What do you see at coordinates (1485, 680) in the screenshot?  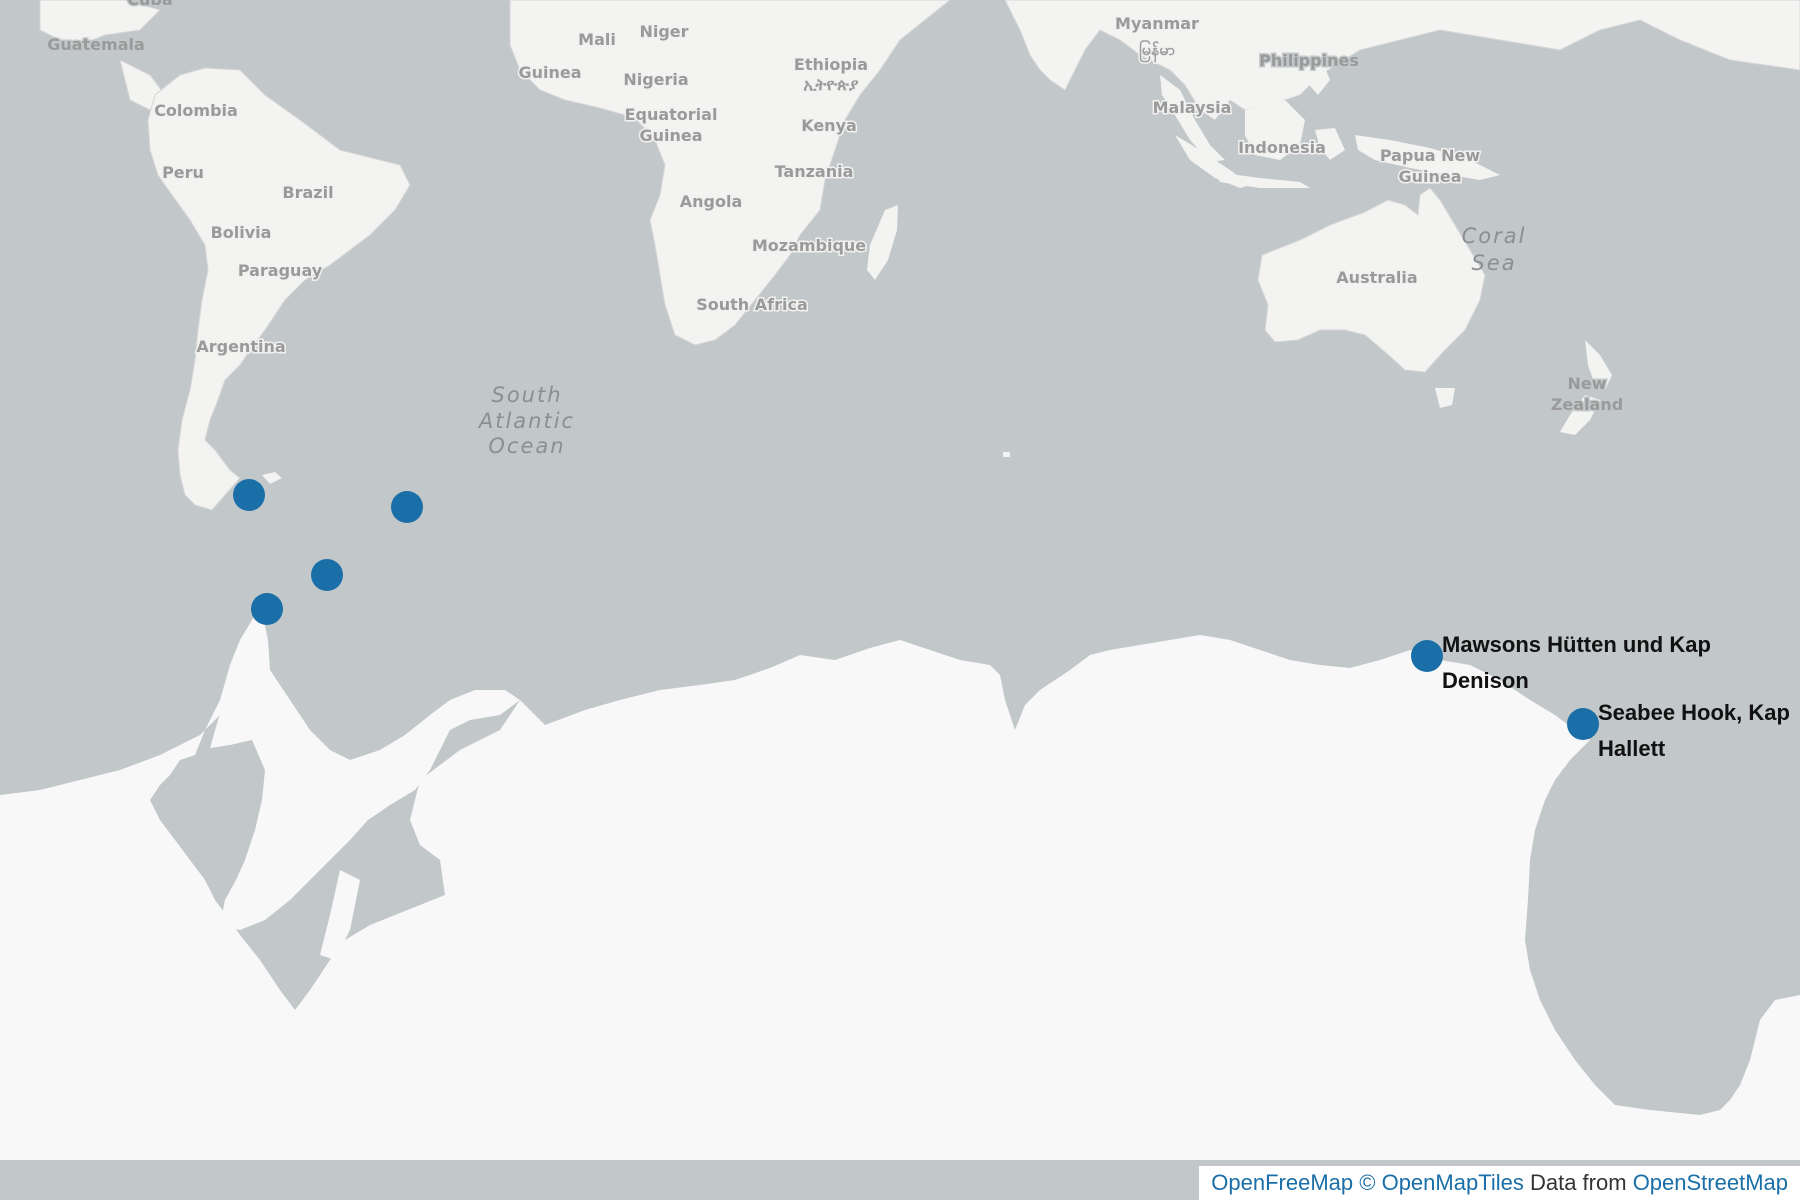 I see `marker-label-mawsons-huetten: Denison` at bounding box center [1485, 680].